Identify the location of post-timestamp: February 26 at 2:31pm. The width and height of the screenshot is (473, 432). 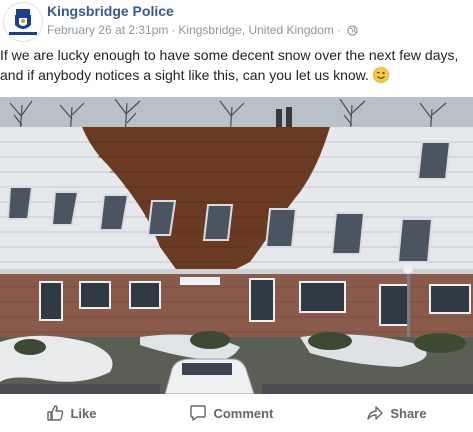
(107, 30).